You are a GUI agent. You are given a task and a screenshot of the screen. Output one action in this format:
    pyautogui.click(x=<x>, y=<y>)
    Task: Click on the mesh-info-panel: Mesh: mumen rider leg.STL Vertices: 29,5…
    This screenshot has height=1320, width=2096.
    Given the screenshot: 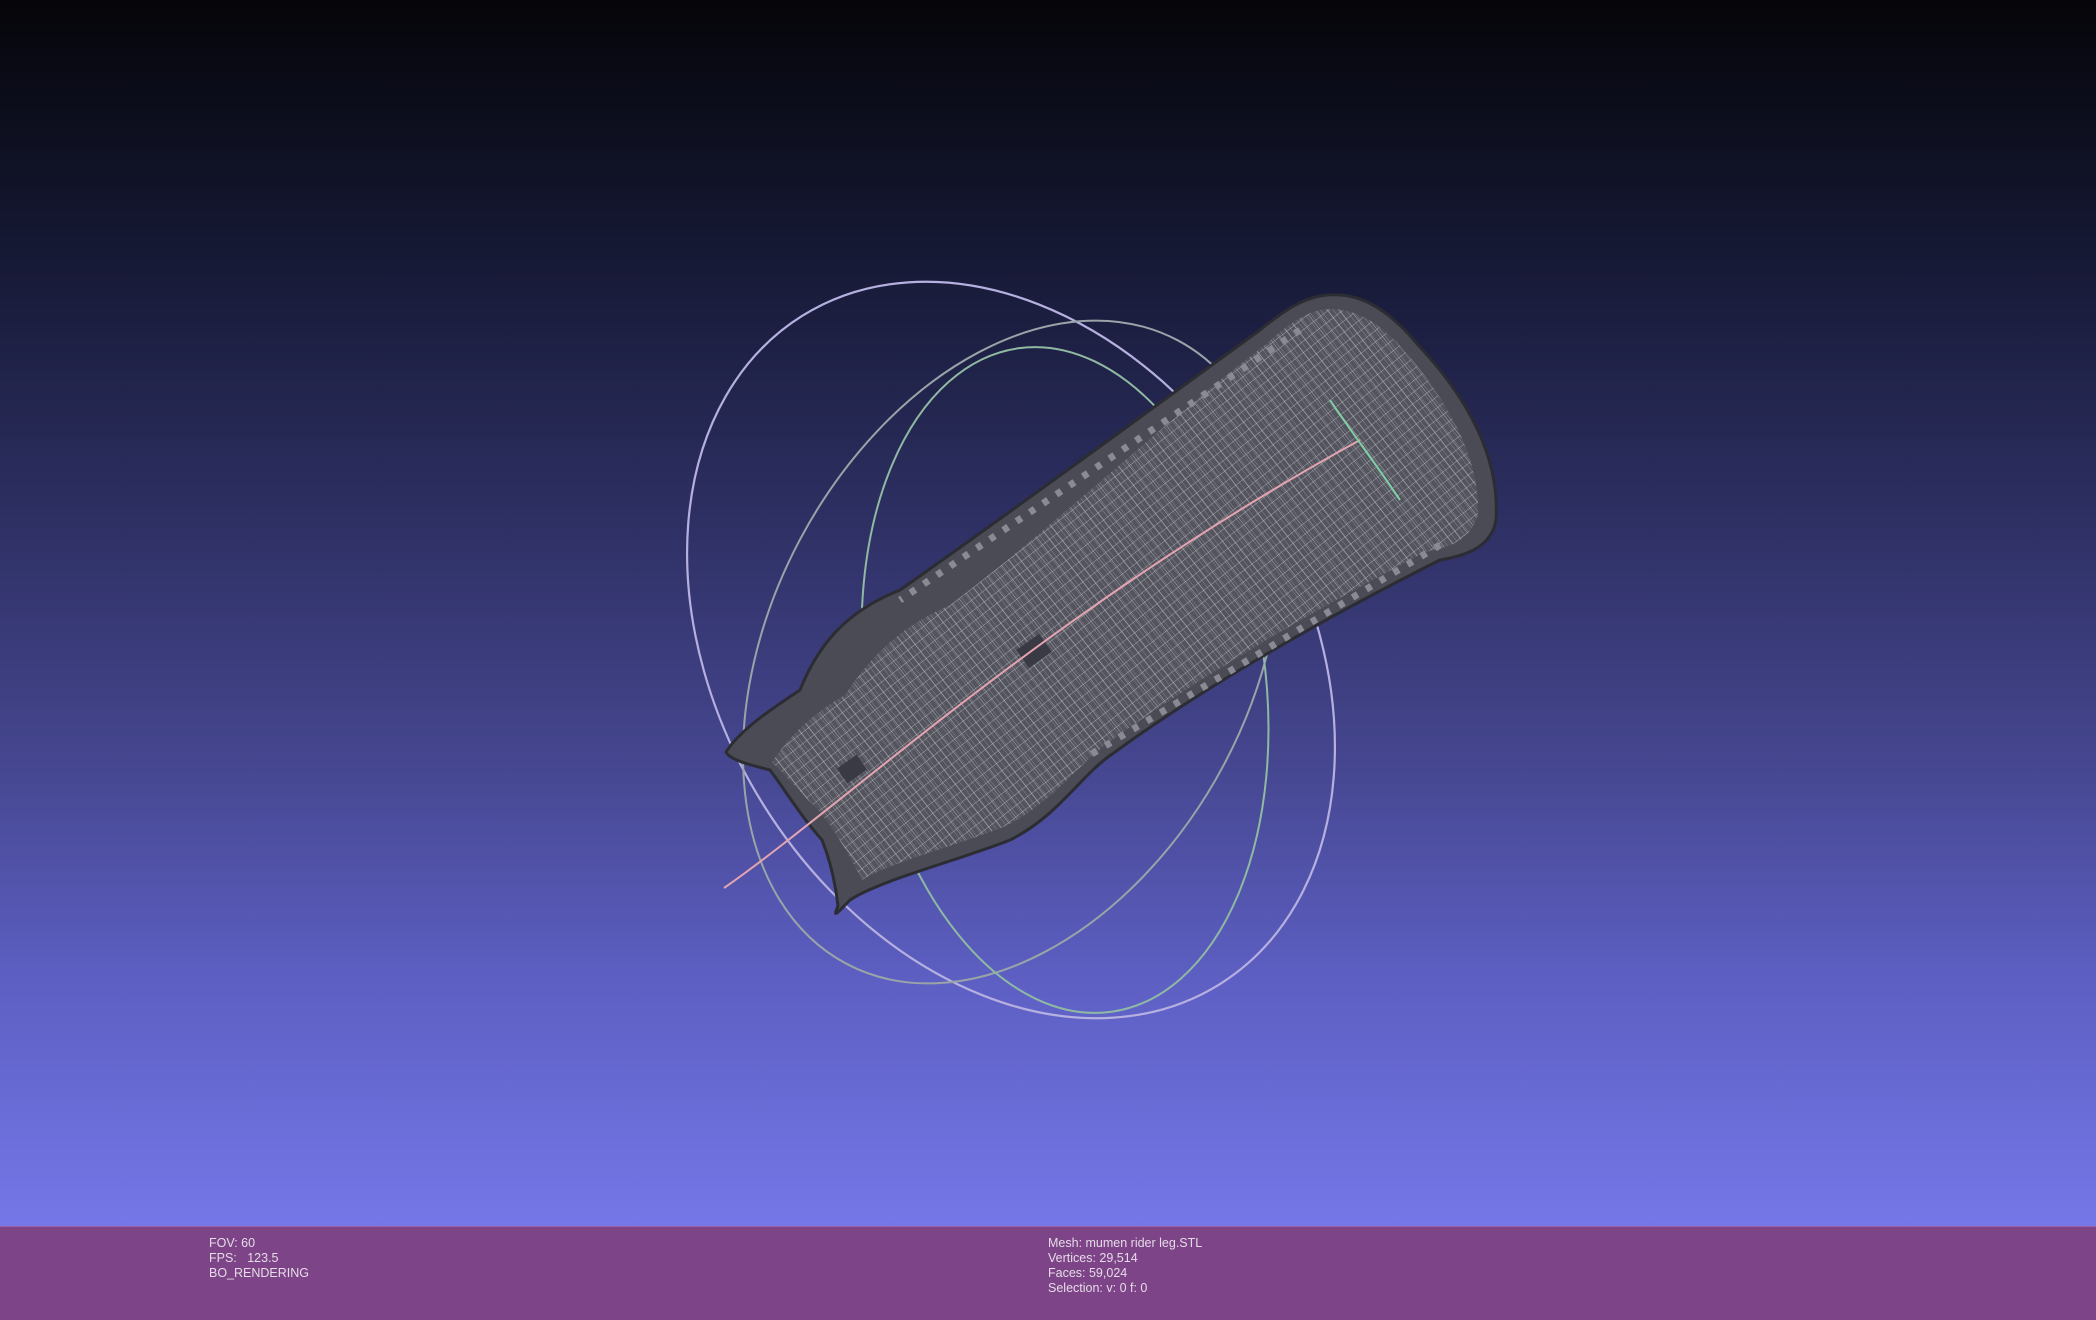 What is the action you would take?
    pyautogui.click(x=1125, y=1266)
    